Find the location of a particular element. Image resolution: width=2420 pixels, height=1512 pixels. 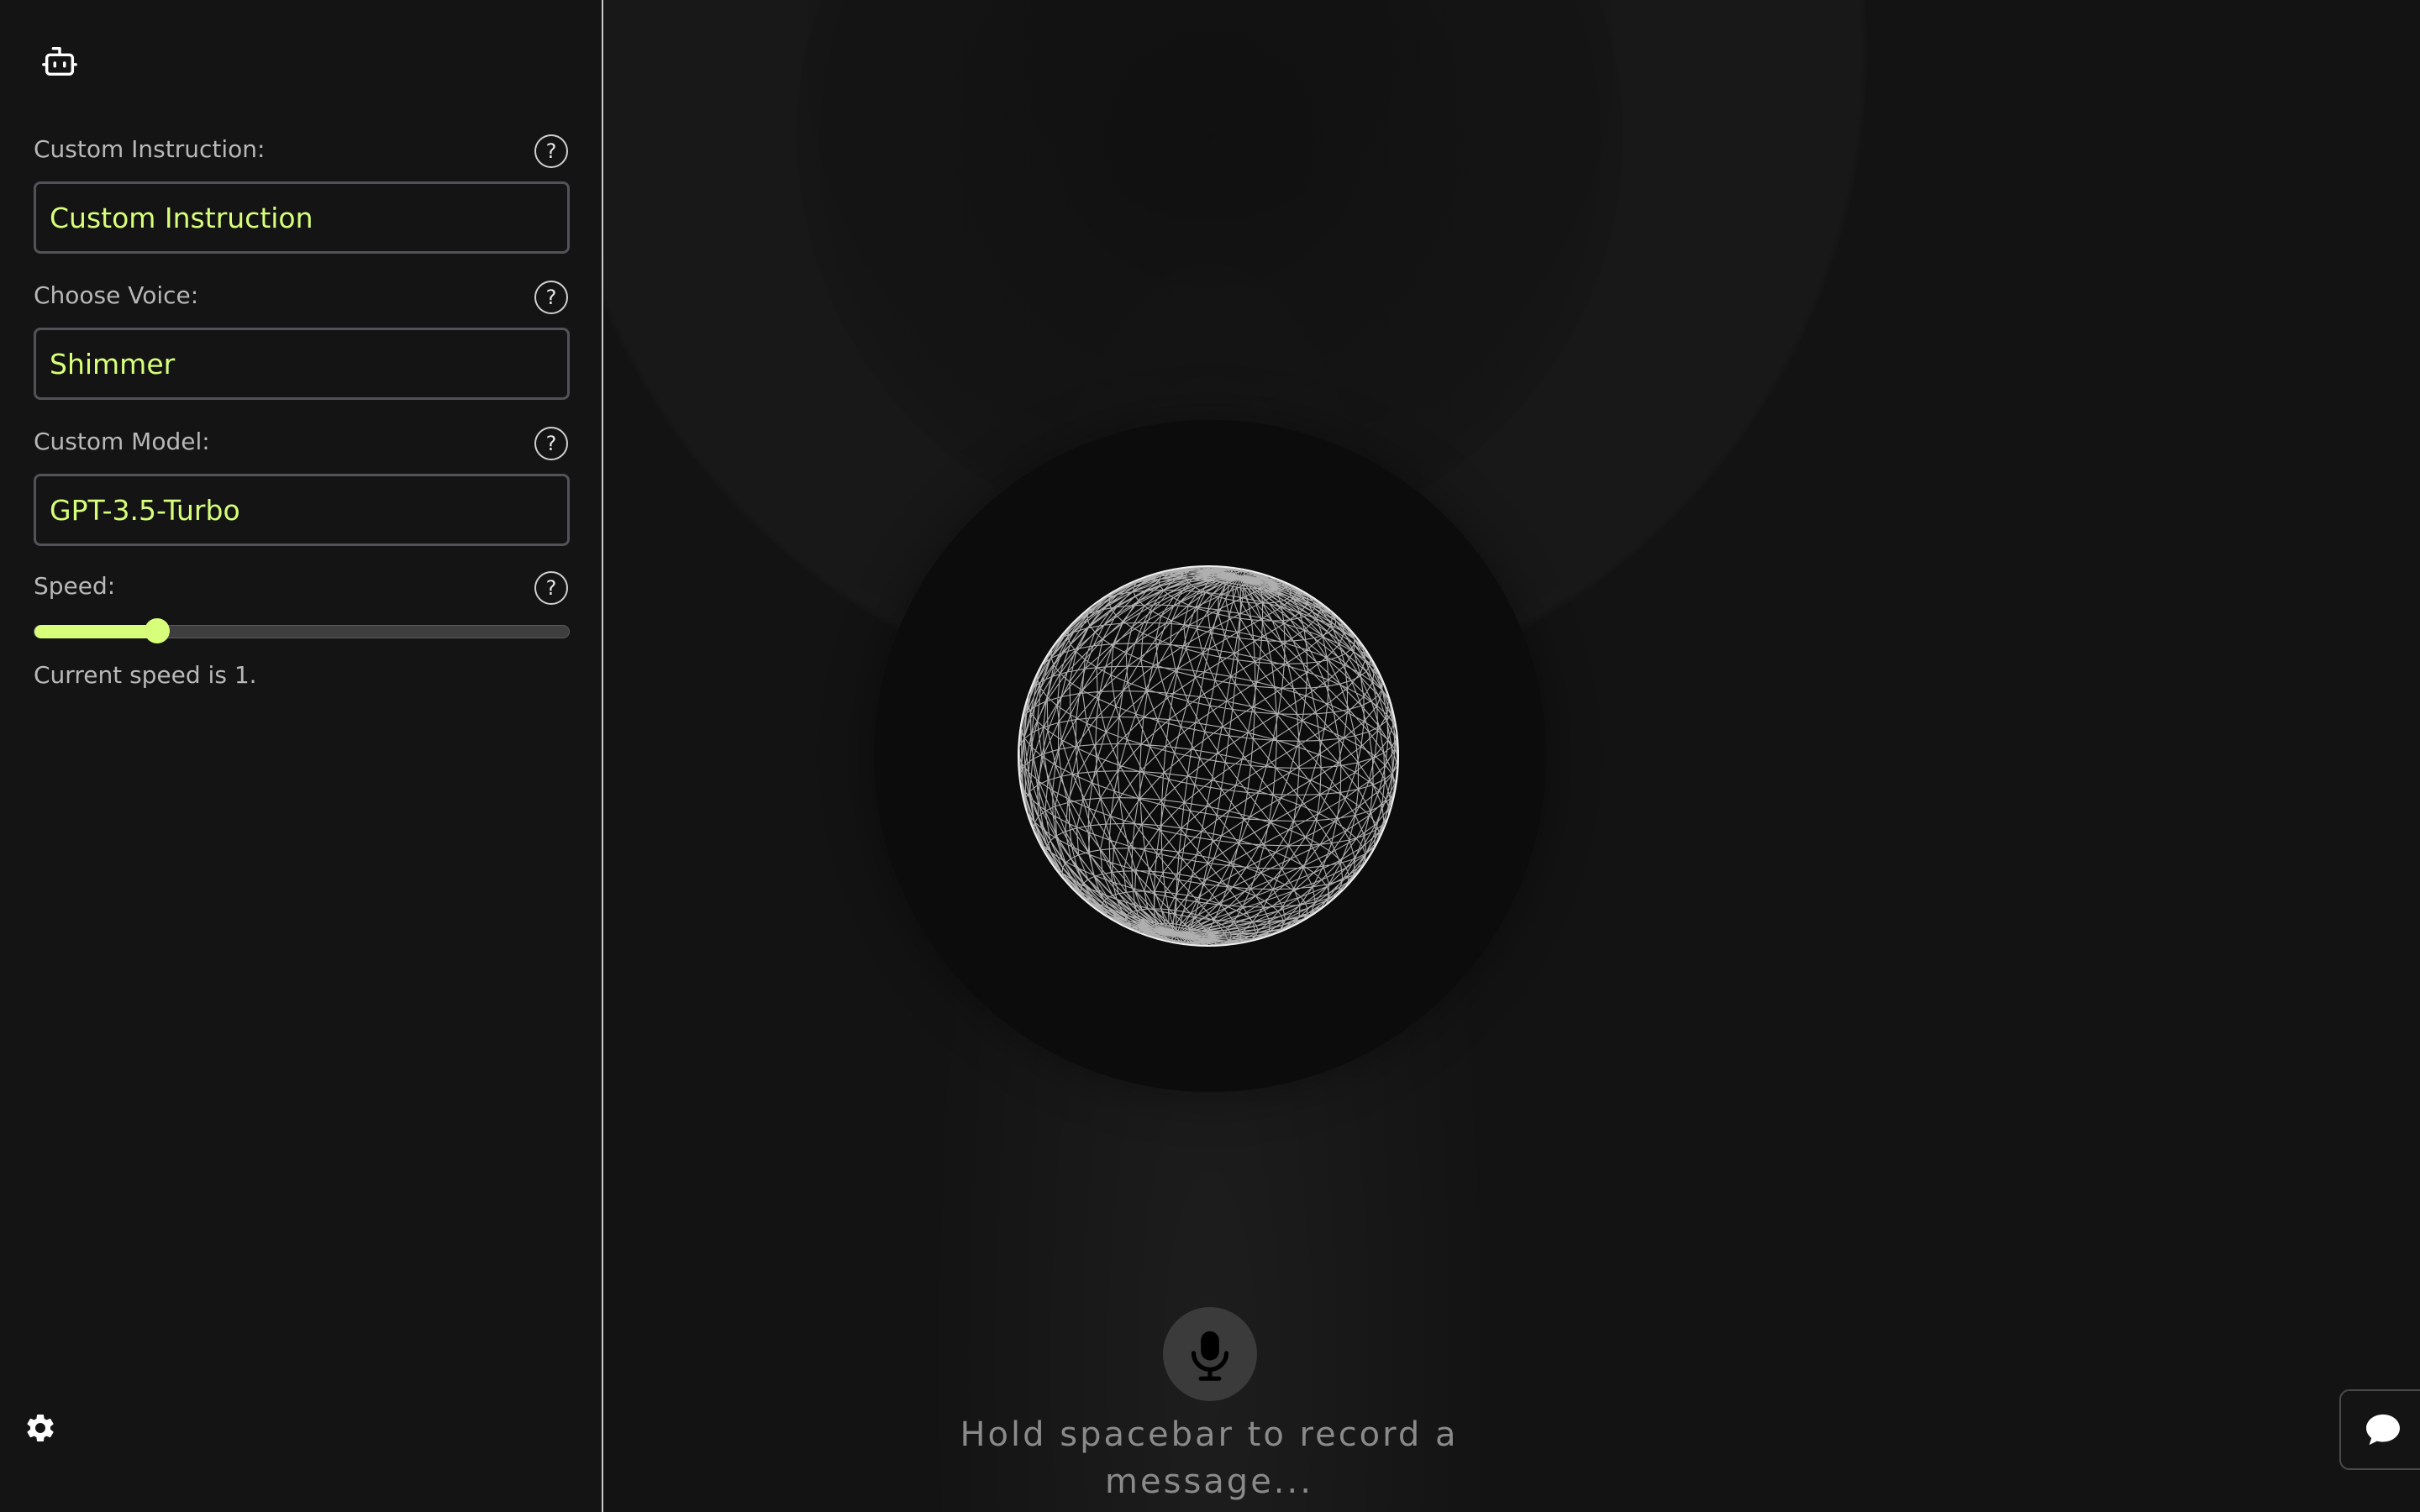

gear-icon is located at coordinates (40, 1428).